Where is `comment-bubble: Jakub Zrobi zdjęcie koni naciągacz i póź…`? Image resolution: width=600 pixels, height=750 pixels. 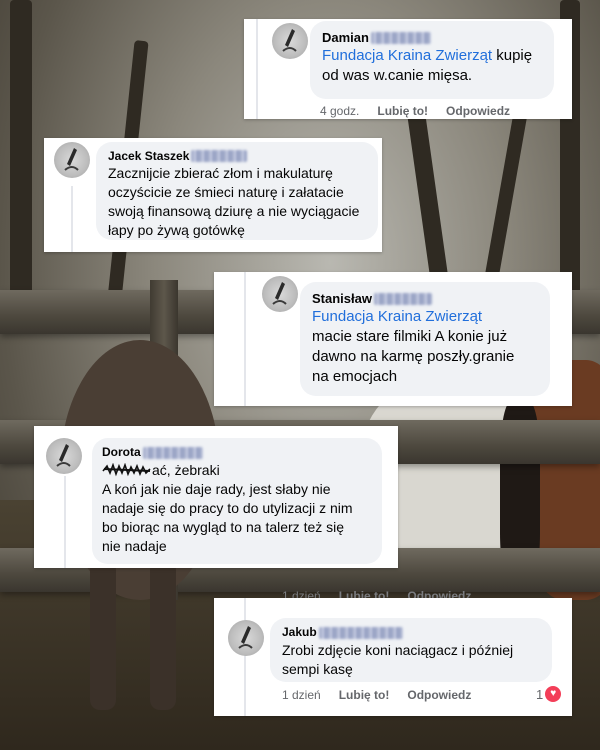 comment-bubble: Jakub Zrobi zdjęcie koni naciągacz i póź… is located at coordinates (411, 650).